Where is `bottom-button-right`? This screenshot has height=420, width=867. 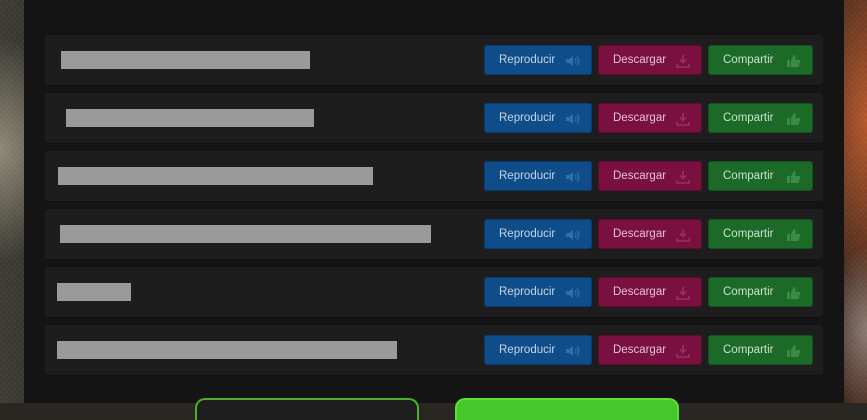
bottom-button-right is located at coordinates (567, 409).